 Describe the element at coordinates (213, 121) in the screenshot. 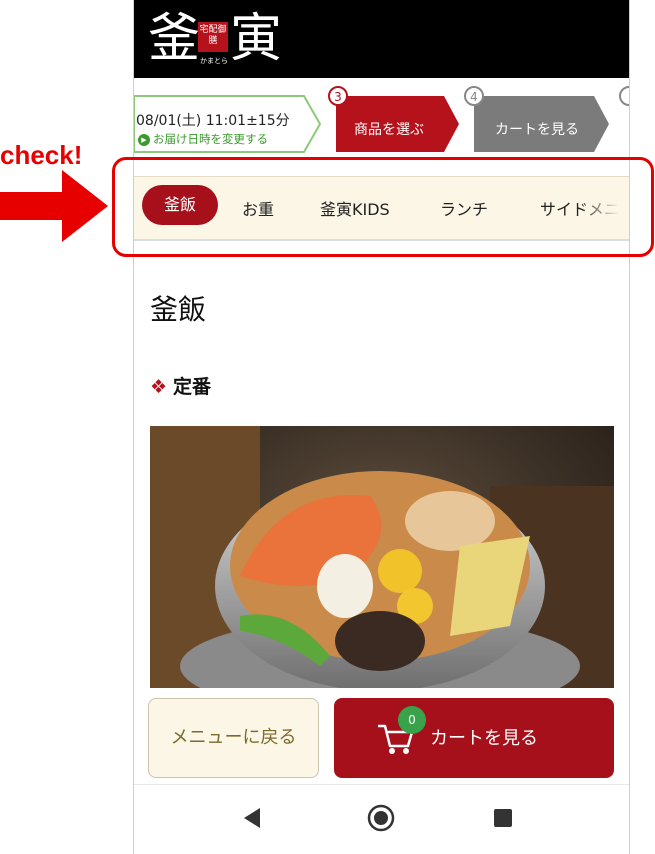

I see `delivery-datetime: 08/01(土) 11:01±15分` at that location.